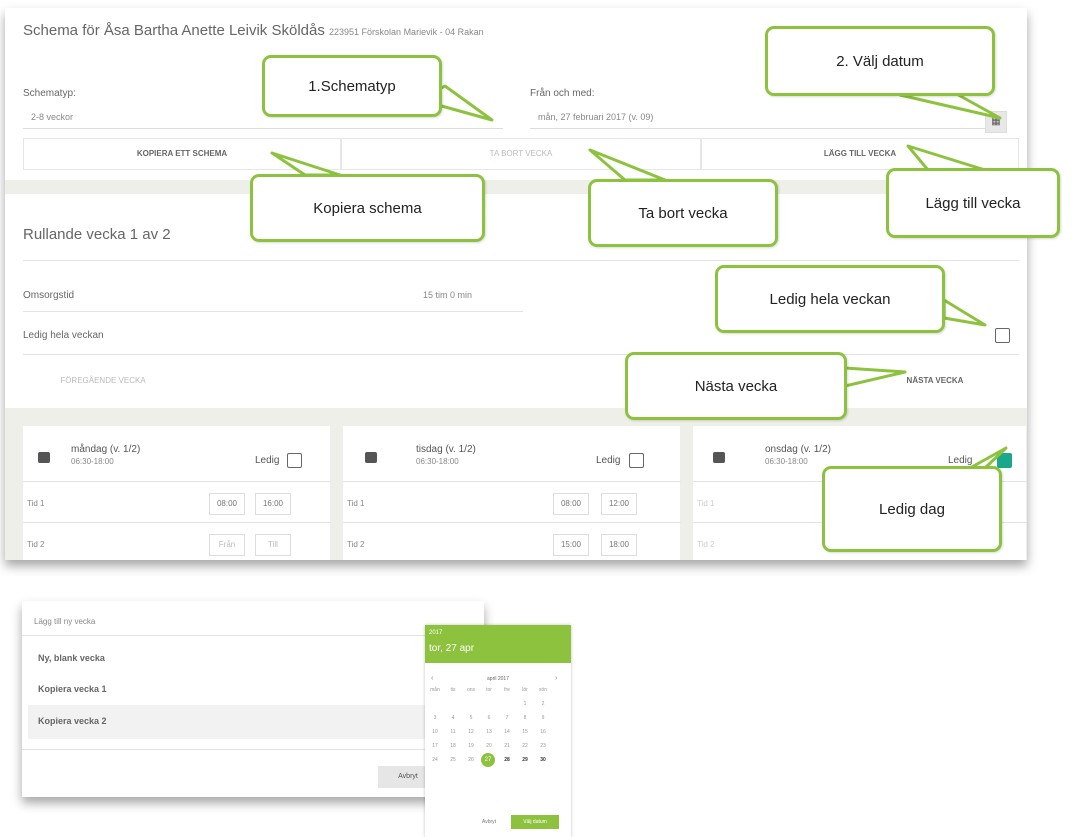 The width and height of the screenshot is (1072, 837). Describe the element at coordinates (489, 732) in the screenshot. I see `day-cell: 13` at that location.